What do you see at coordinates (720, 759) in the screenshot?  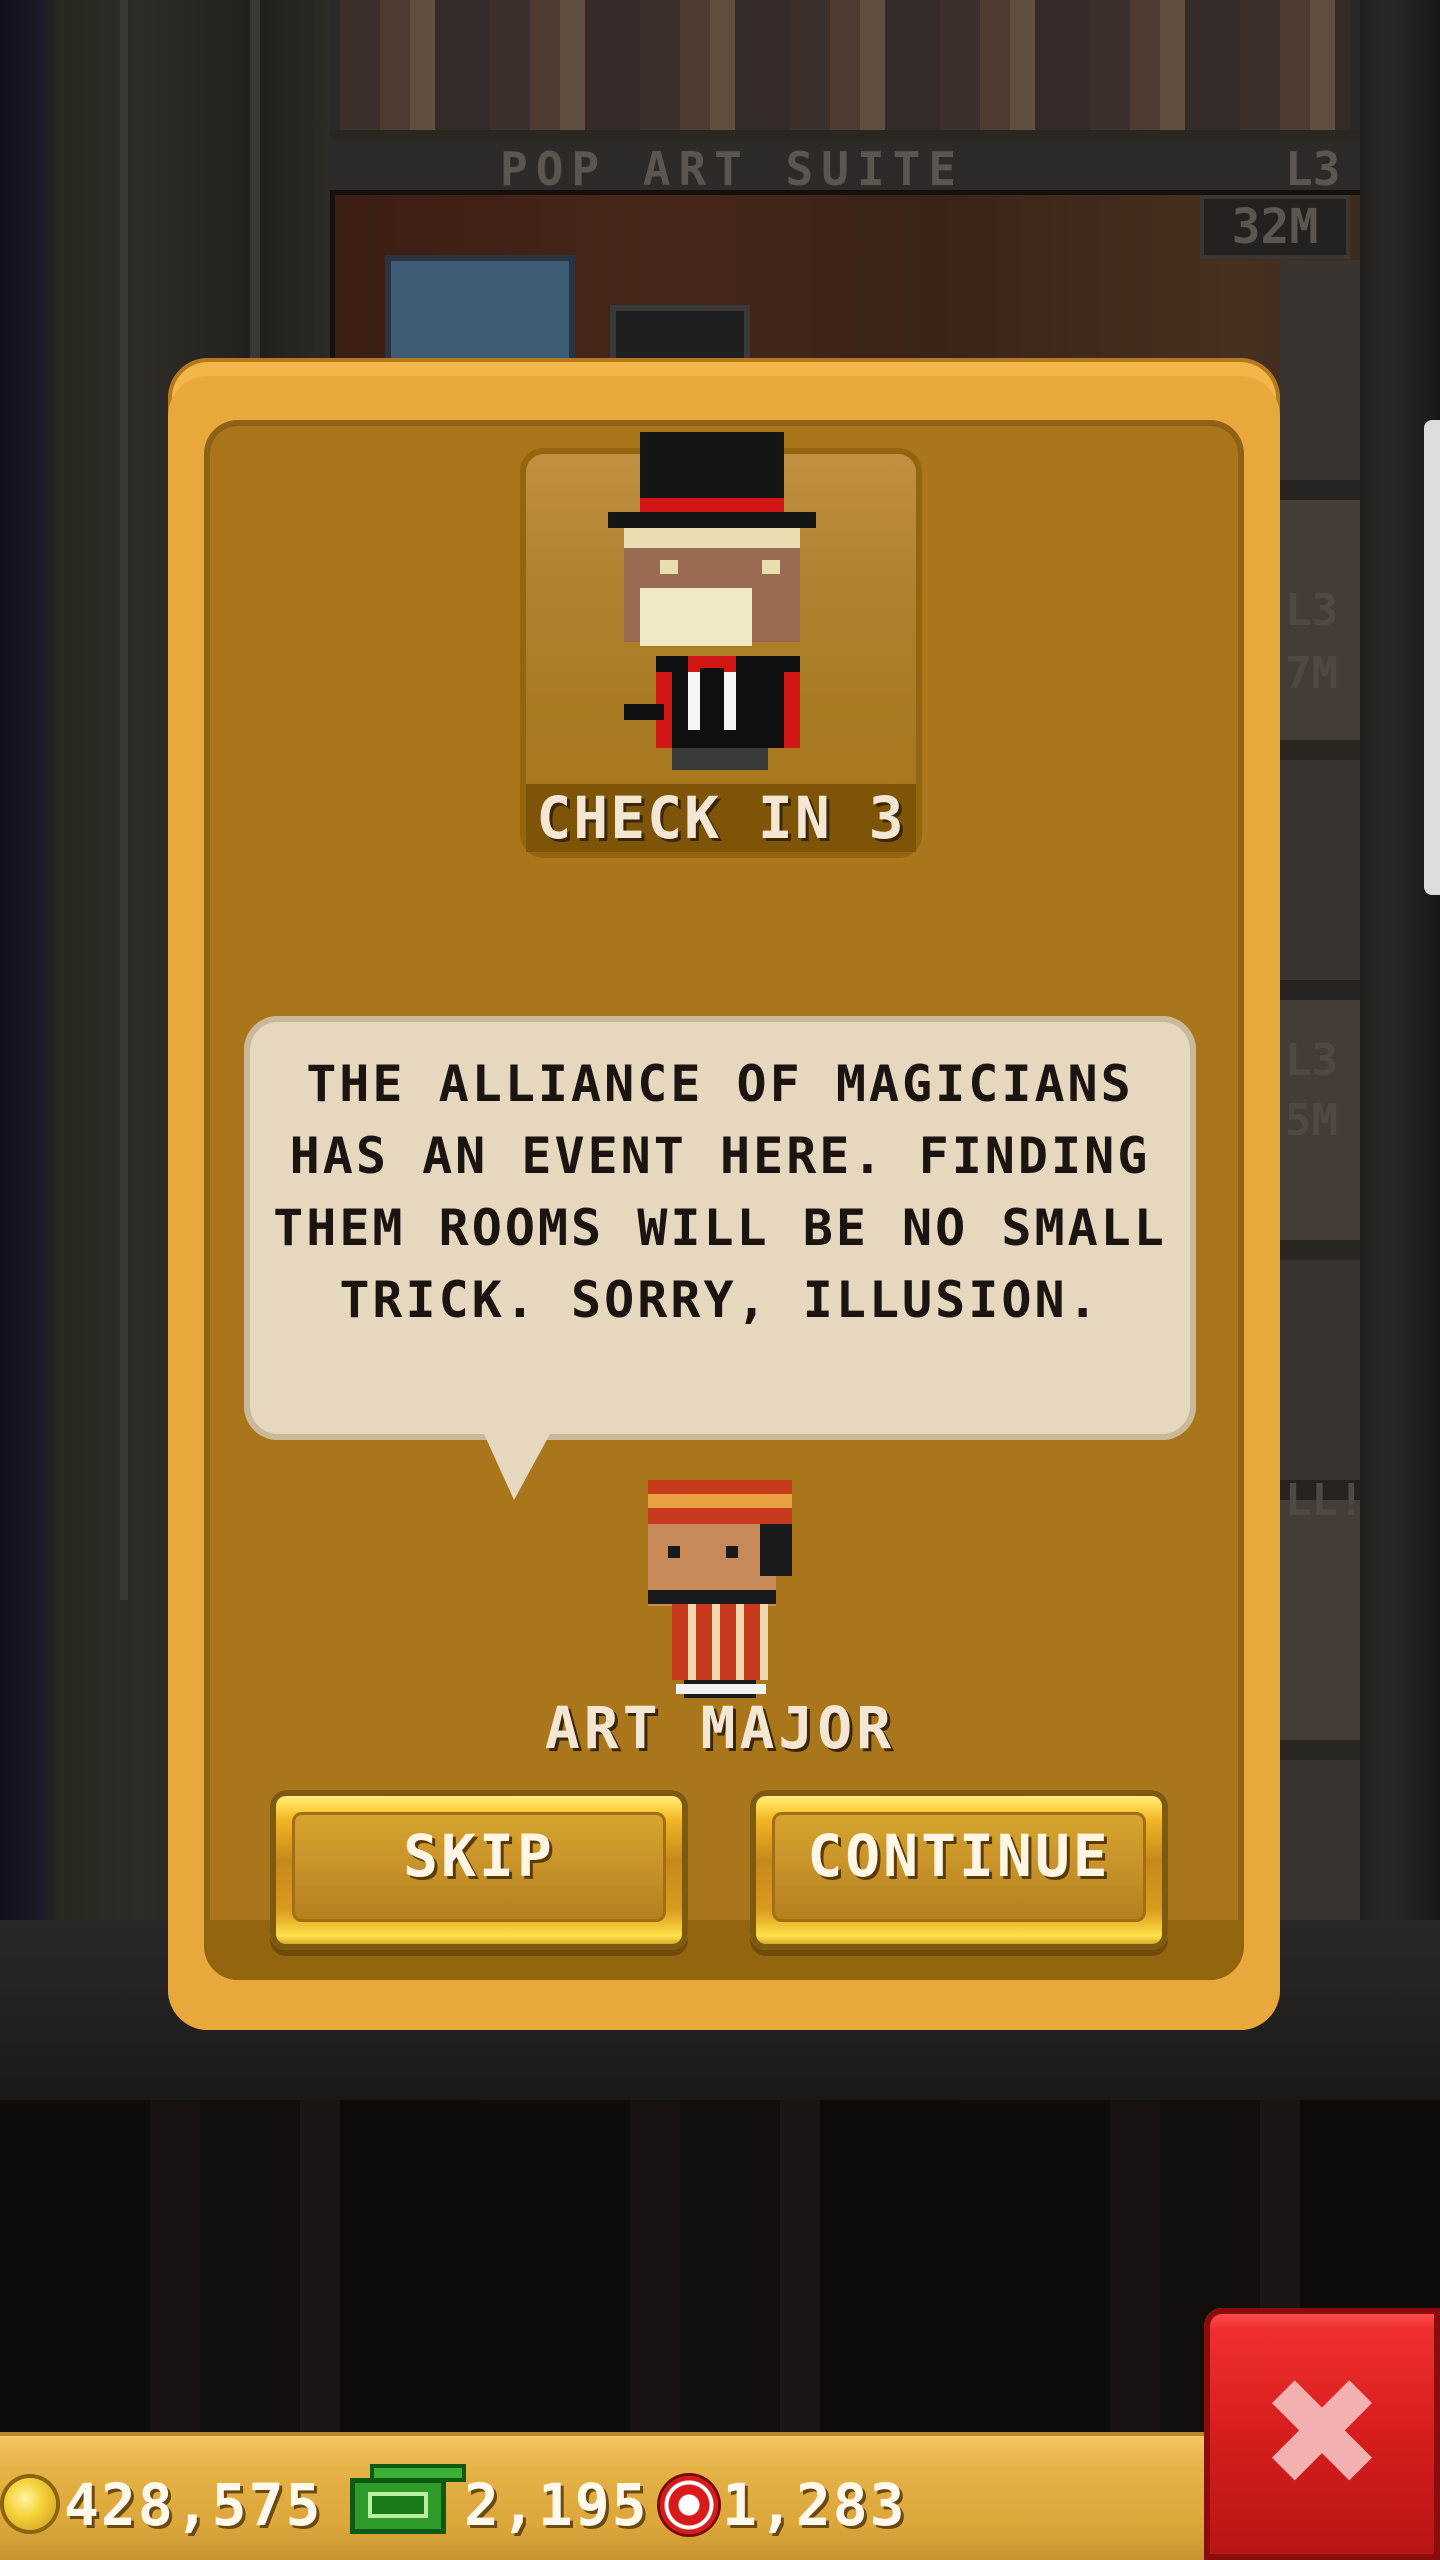 I see `magician-legs` at bounding box center [720, 759].